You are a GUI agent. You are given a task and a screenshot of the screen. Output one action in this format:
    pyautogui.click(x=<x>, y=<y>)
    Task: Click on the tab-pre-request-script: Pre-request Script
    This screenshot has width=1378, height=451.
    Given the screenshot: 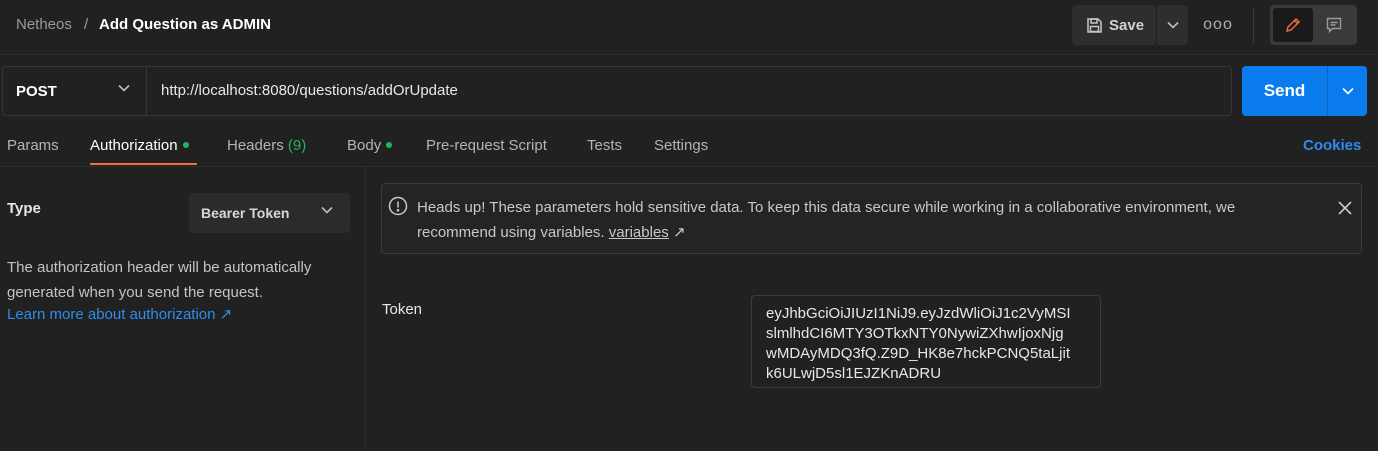 What is the action you would take?
    pyautogui.click(x=486, y=145)
    